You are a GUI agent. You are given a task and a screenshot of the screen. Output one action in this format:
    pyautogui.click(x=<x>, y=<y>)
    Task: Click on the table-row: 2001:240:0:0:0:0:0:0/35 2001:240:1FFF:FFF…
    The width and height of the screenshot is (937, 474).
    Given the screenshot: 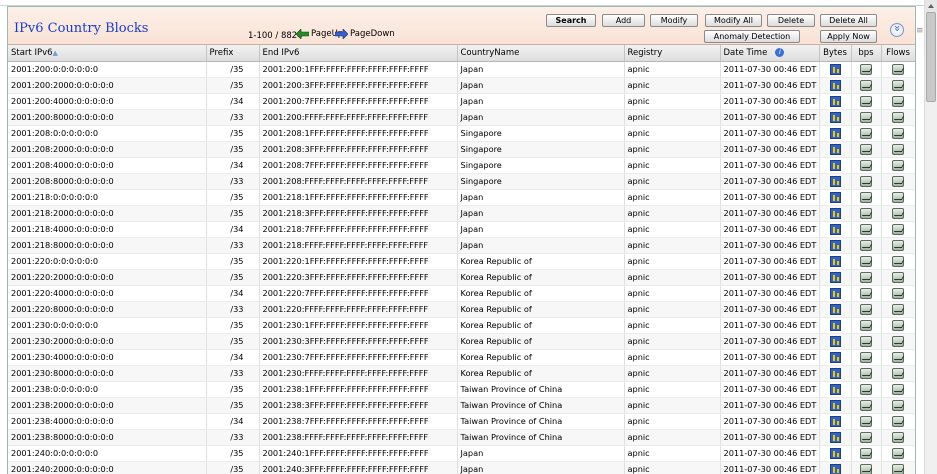 What is the action you would take?
    pyautogui.click(x=461, y=453)
    